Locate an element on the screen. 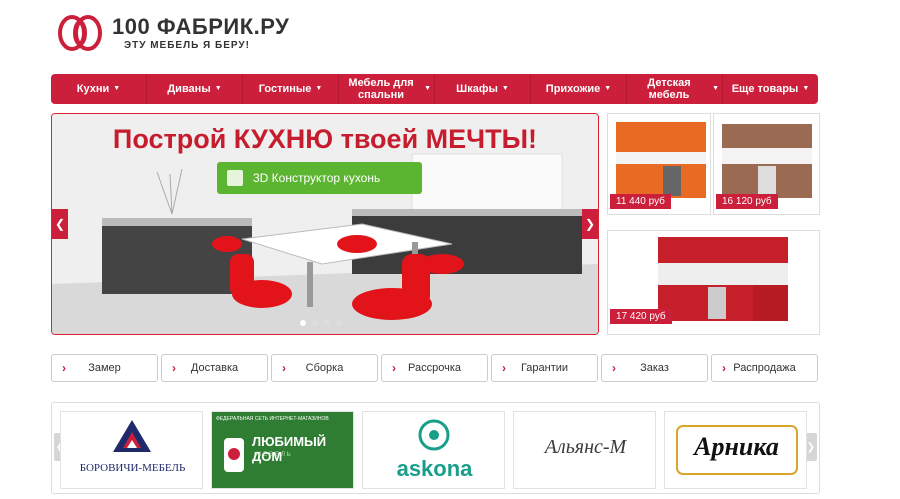  nav-item-kids: Детская мебель ▼ is located at coordinates (675, 89).